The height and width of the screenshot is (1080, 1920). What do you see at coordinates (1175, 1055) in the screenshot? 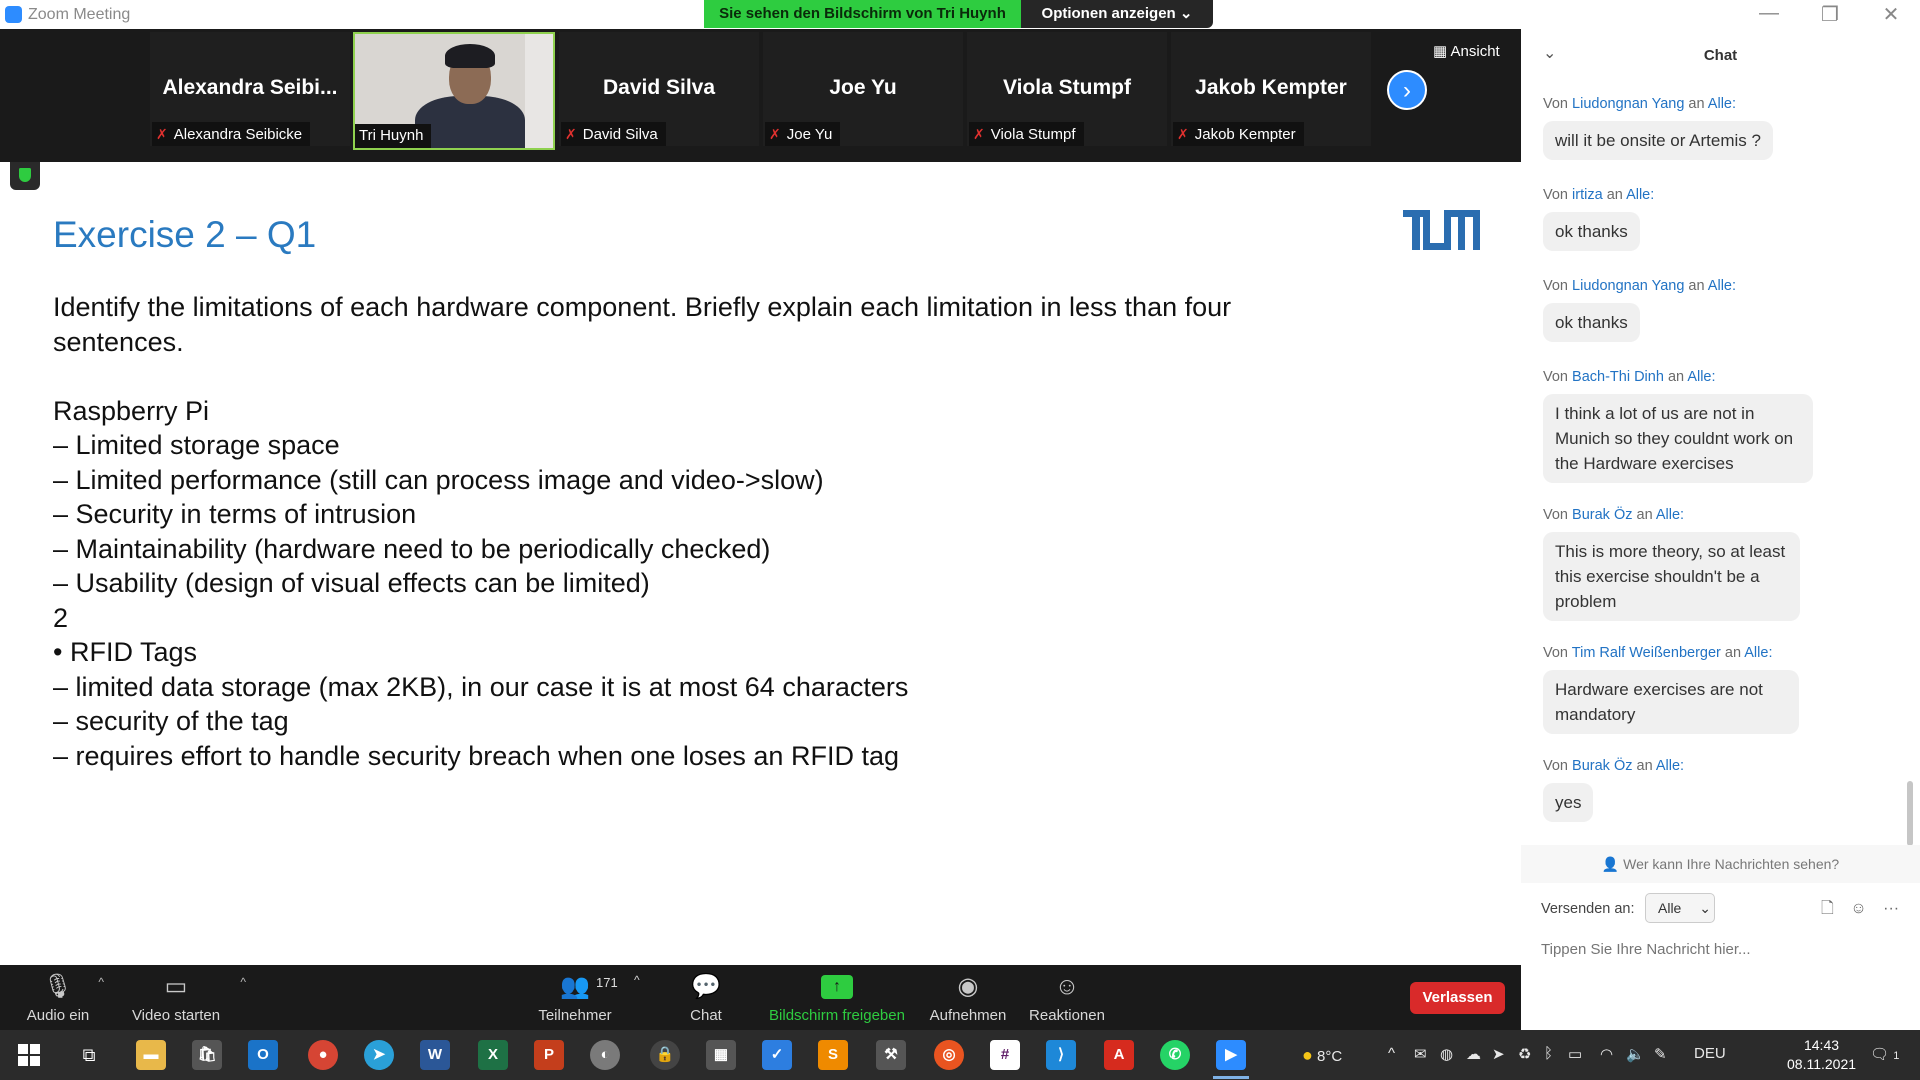
I see `whatsapp-icon: ✆` at bounding box center [1175, 1055].